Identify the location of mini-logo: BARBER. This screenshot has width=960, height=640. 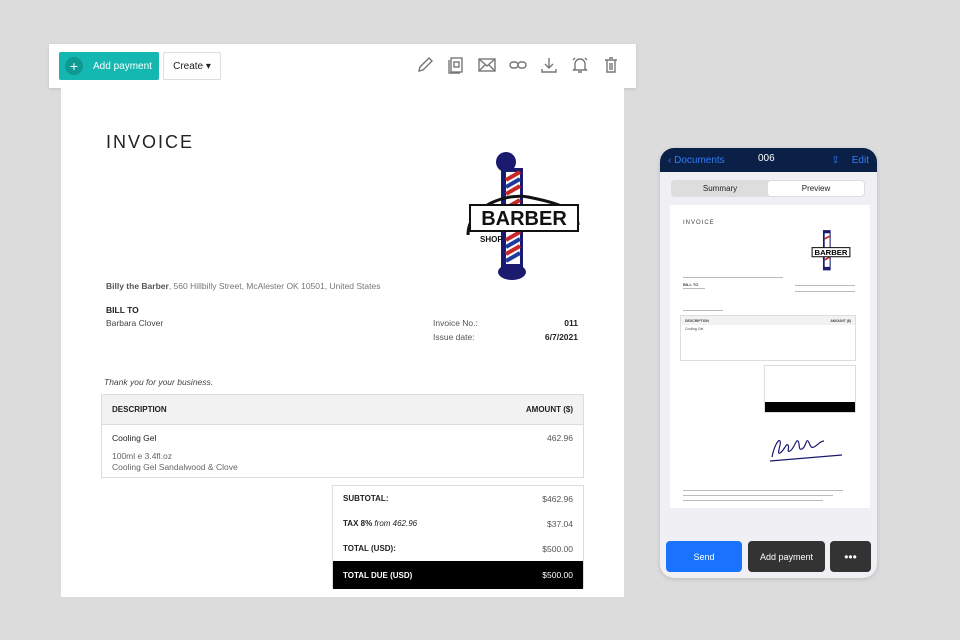
(831, 250).